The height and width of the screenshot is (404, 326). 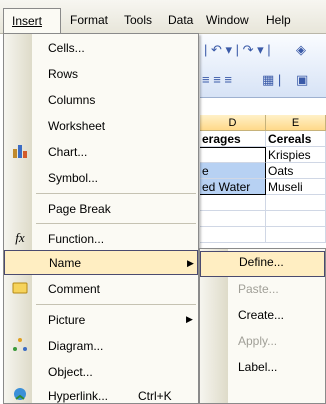 What do you see at coordinates (101, 100) in the screenshot?
I see `menu-item-columns: Columns` at bounding box center [101, 100].